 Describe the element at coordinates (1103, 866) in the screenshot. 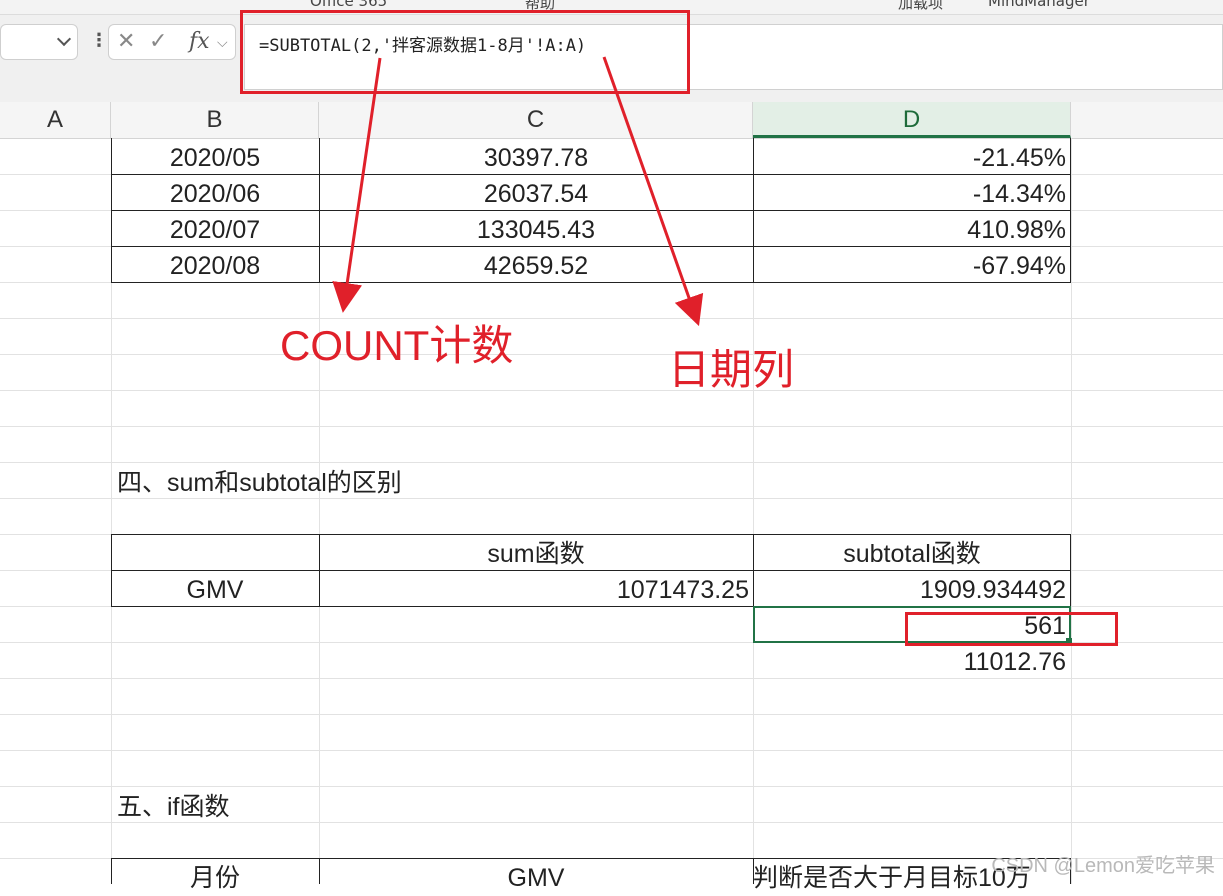

I see `watermark: CSDN @Lemon爱吃苹果` at that location.